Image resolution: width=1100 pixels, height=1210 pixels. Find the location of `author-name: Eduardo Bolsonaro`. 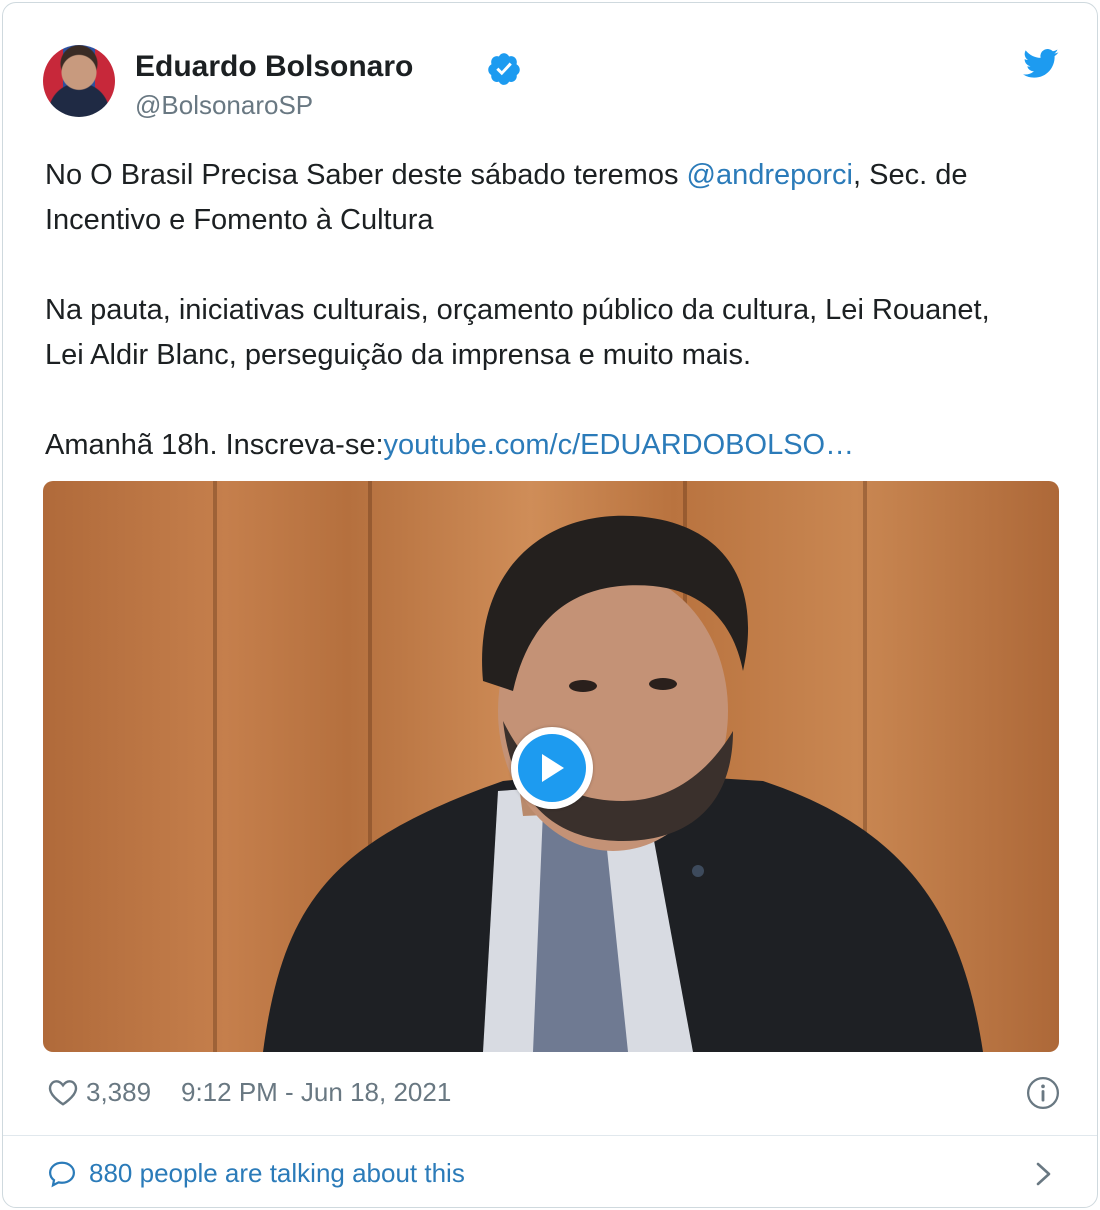

author-name: Eduardo Bolsonaro is located at coordinates (274, 67).